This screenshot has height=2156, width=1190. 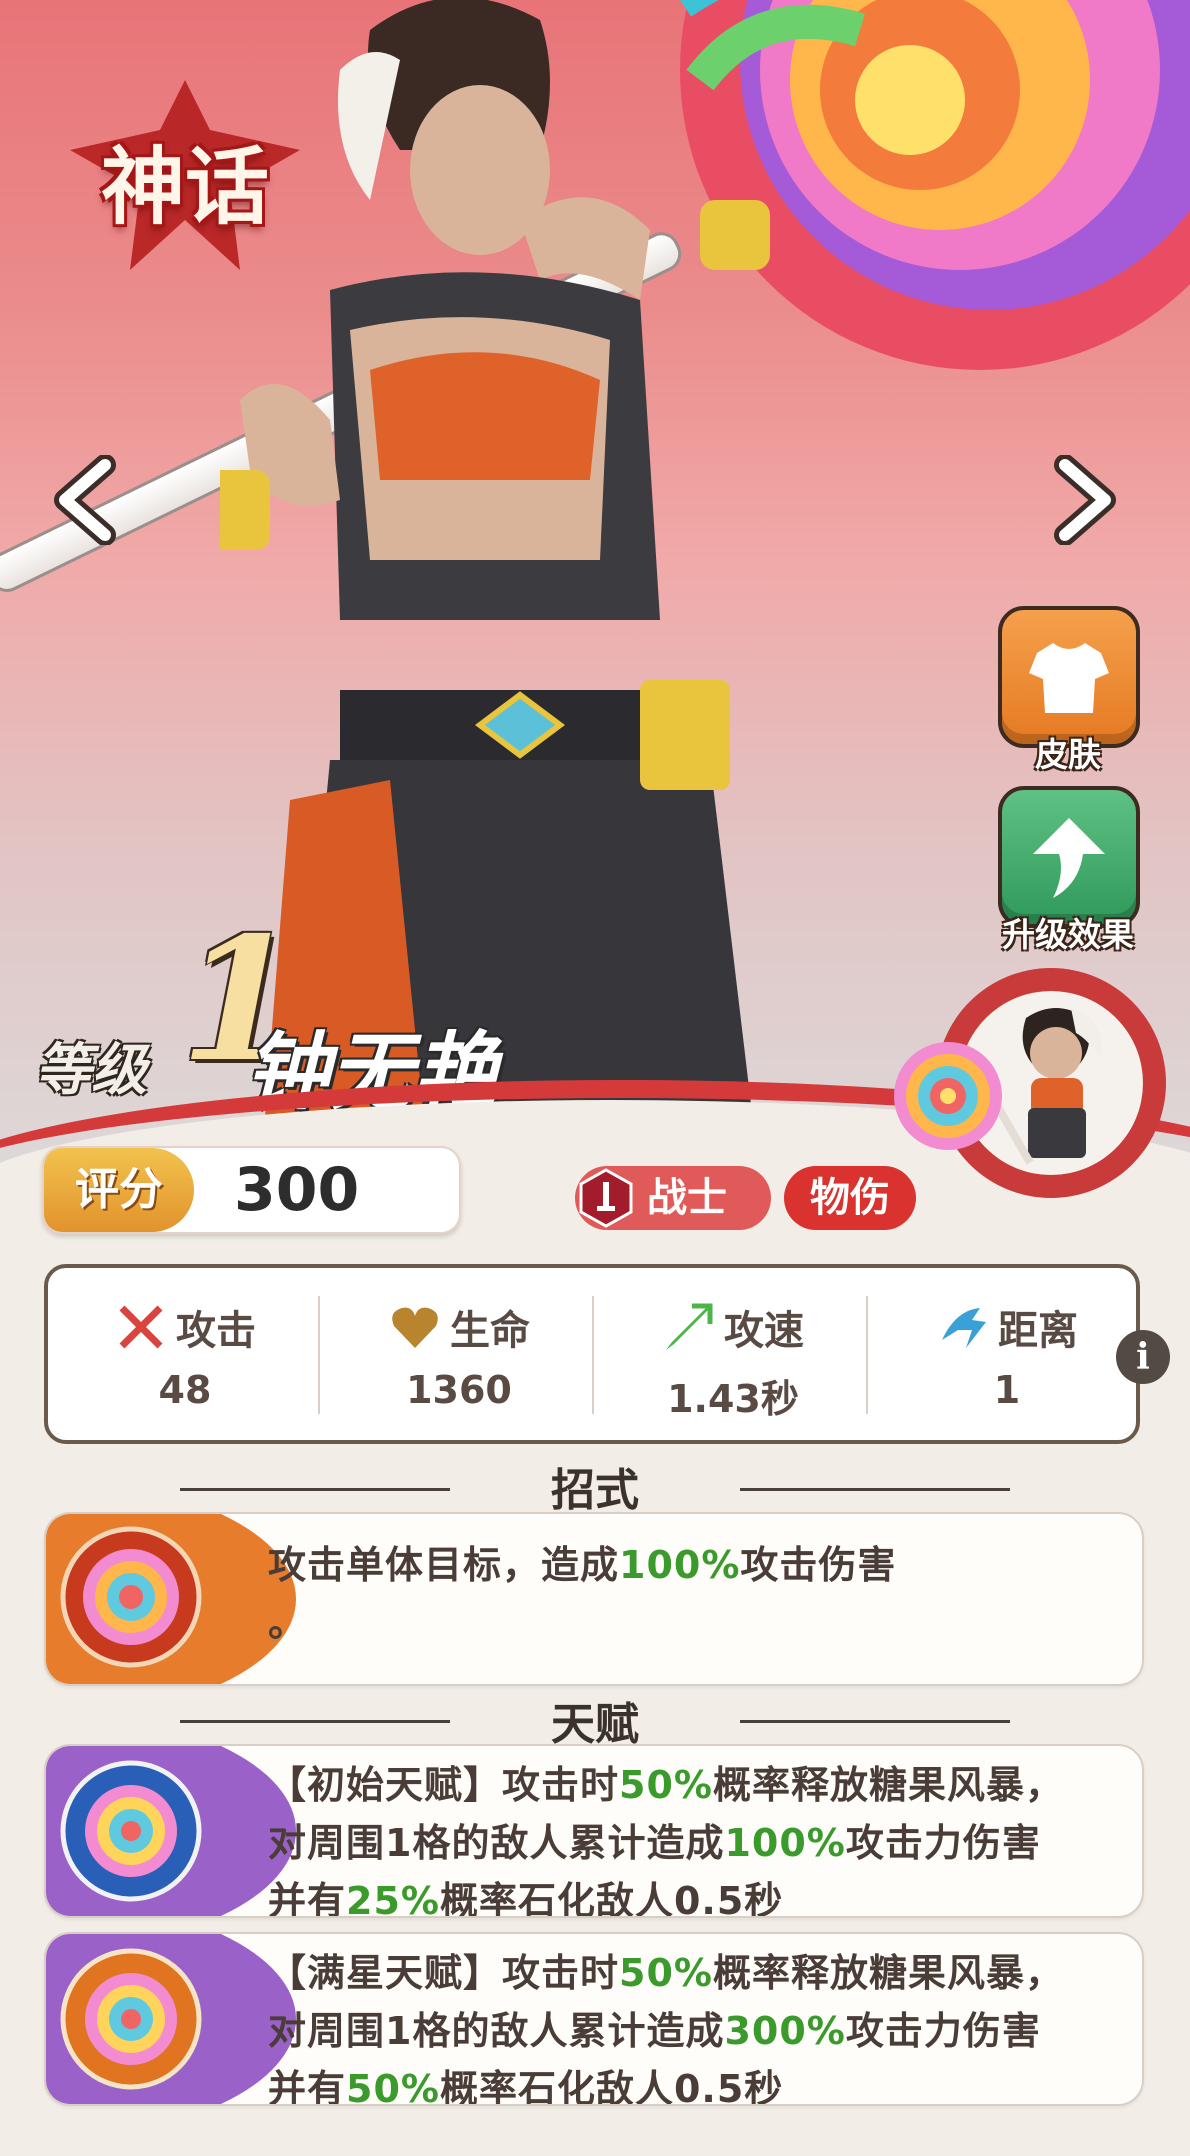 I want to click on move-percent: 100%, so click(x=680, y=1565).